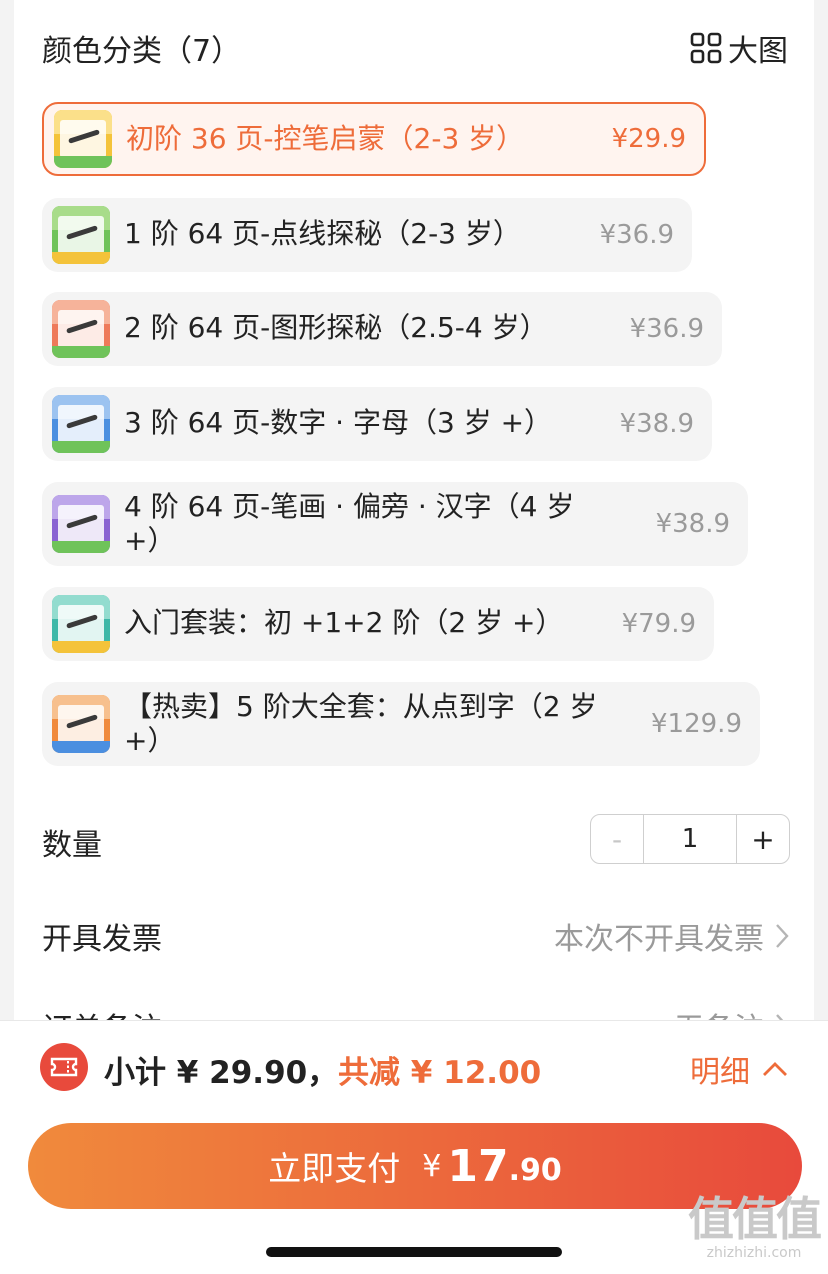 This screenshot has height=1274, width=828. I want to click on option-item: 2 阶 64 页-图形探秘（2.5-4 岁） ¥36.9, so click(382, 329).